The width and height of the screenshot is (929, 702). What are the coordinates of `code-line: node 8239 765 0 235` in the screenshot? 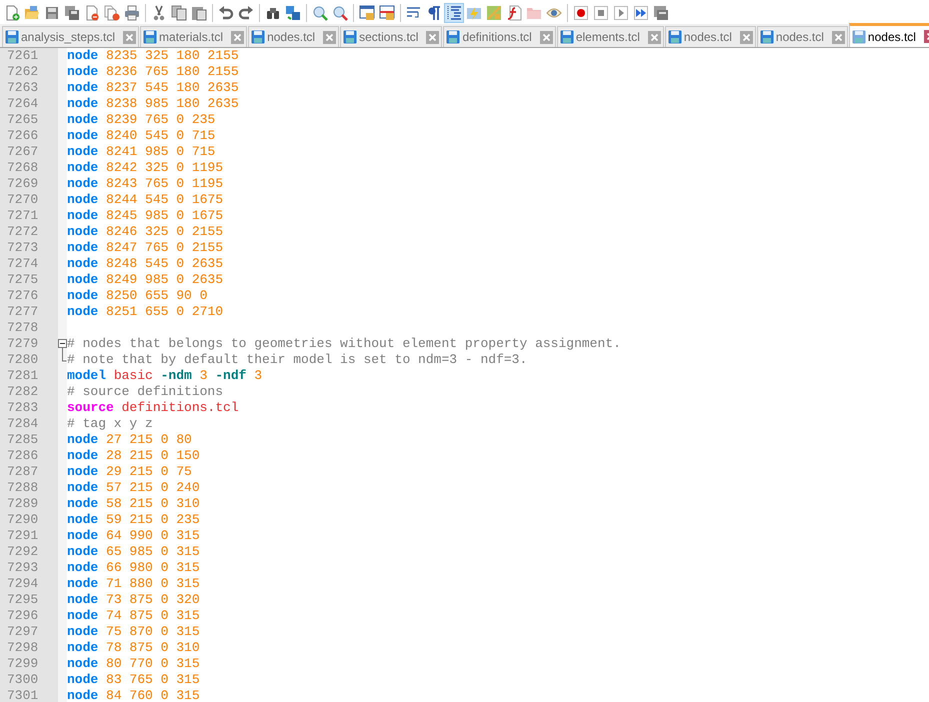 It's located at (141, 119).